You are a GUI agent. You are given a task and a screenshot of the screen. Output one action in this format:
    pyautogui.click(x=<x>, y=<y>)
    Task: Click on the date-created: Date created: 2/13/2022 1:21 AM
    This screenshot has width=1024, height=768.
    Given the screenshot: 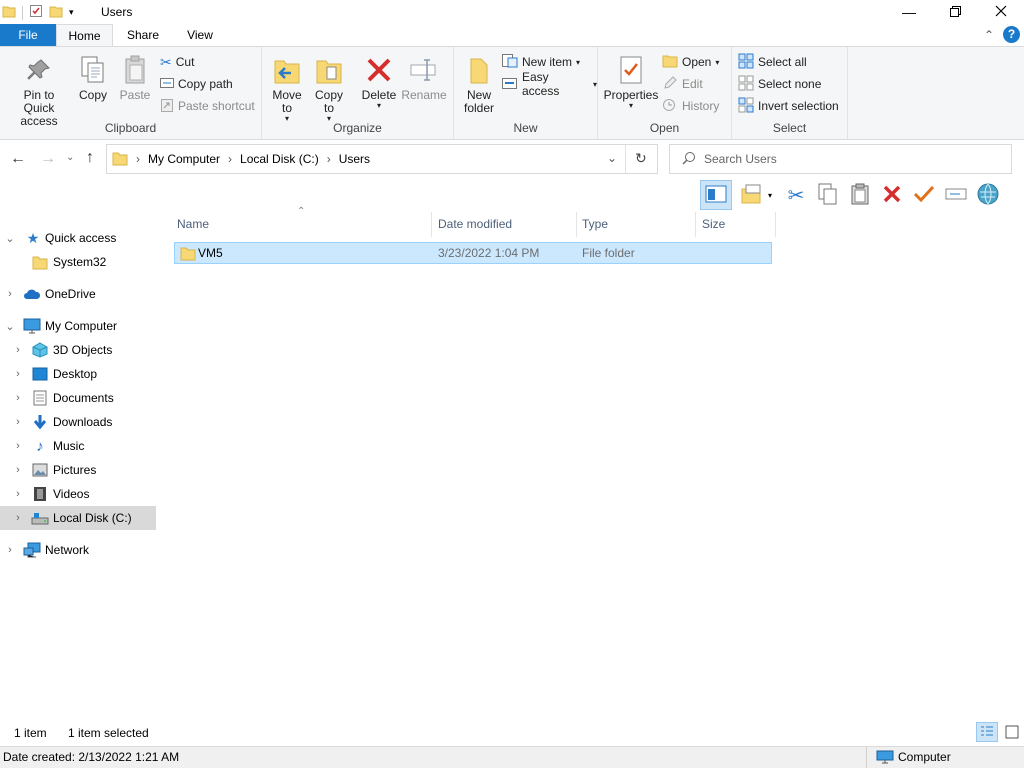 What is the action you would take?
    pyautogui.click(x=91, y=757)
    